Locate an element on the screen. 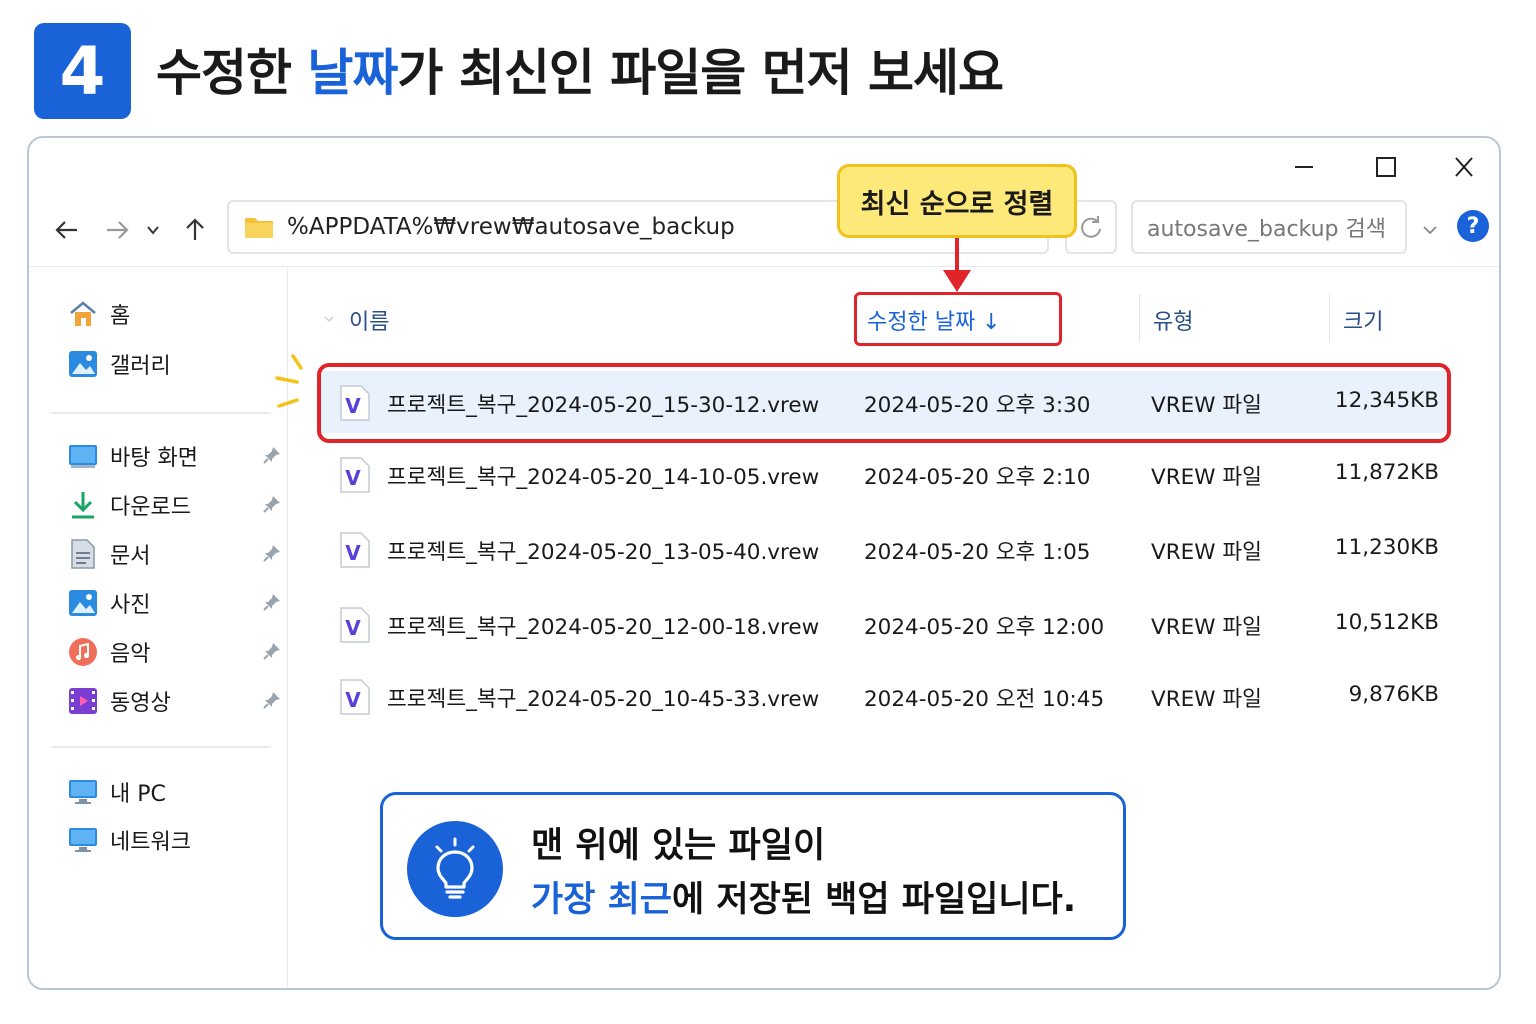  file-name: 프로젝트_복구_2024-05-20_13-05-40.vrew is located at coordinates (603, 552).